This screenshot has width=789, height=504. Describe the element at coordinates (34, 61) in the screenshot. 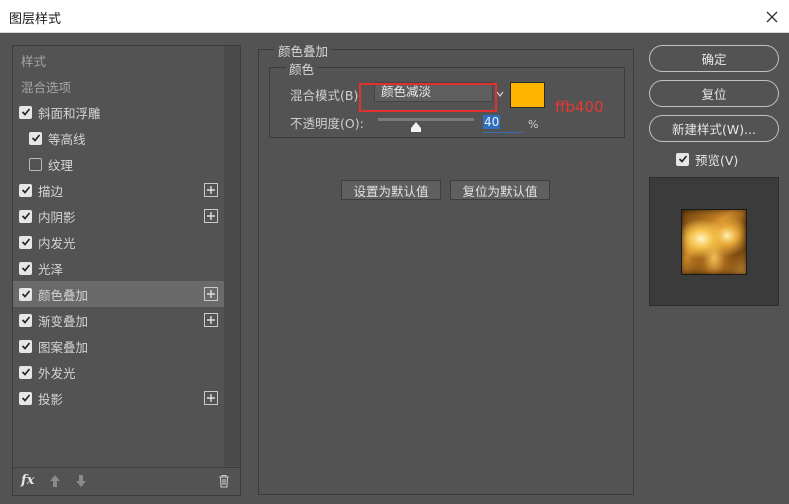

I see `styles-header-label: 样式` at that location.